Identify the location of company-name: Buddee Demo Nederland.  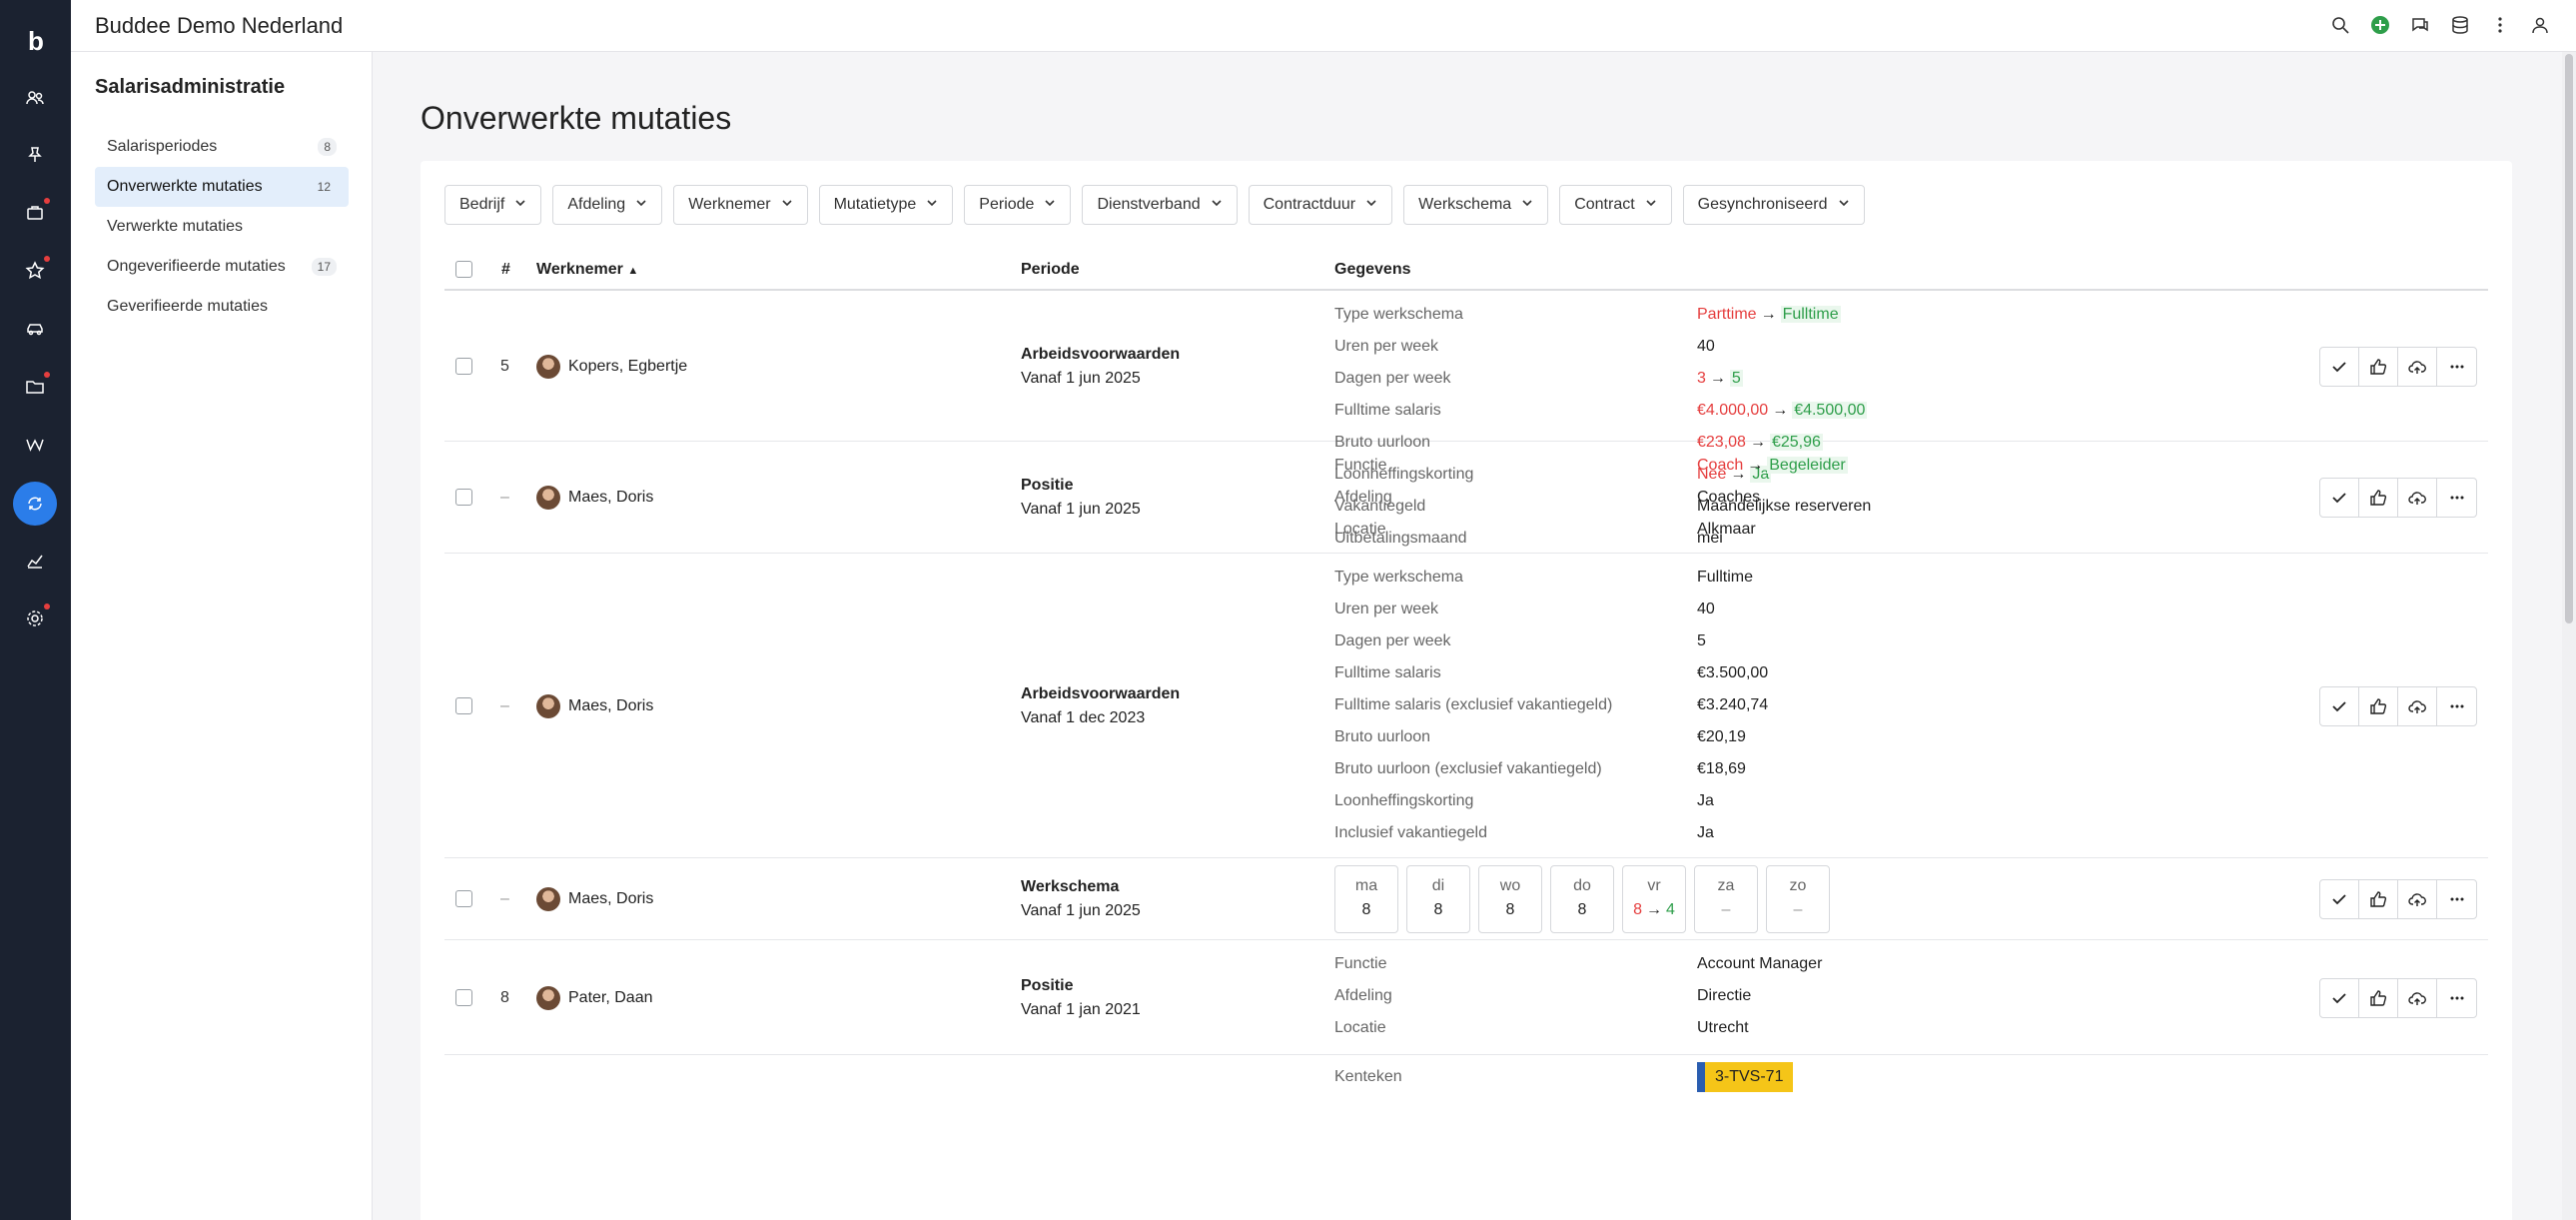
(220, 26).